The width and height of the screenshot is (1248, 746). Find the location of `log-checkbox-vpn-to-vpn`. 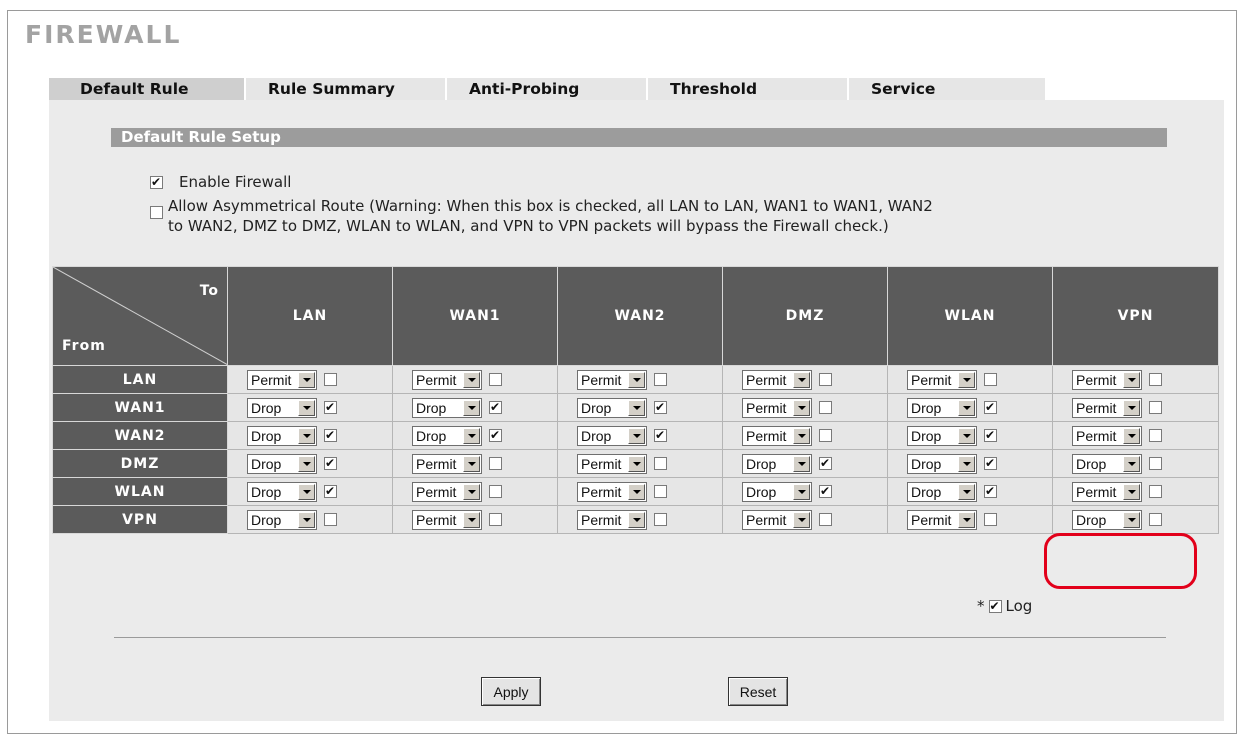

log-checkbox-vpn-to-vpn is located at coordinates (1155, 520).